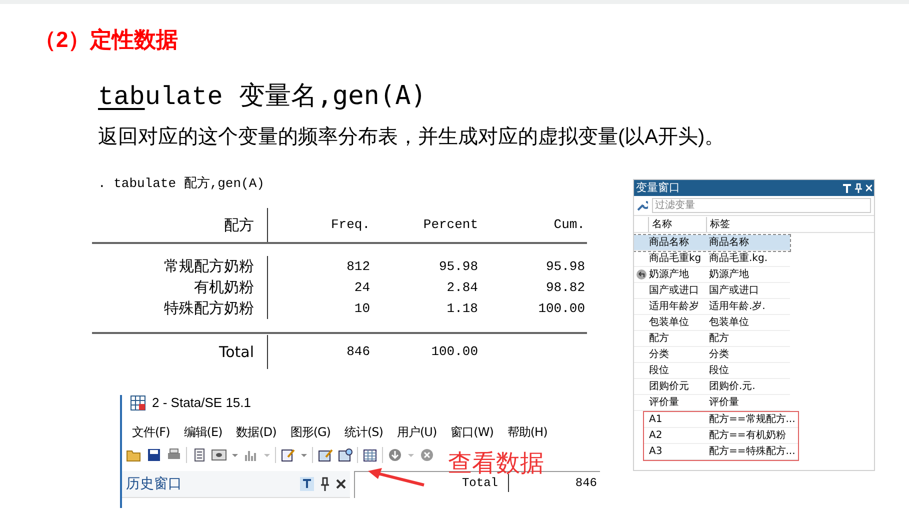 The image size is (909, 524). What do you see at coordinates (370, 455) in the screenshot?
I see `table-icon` at bounding box center [370, 455].